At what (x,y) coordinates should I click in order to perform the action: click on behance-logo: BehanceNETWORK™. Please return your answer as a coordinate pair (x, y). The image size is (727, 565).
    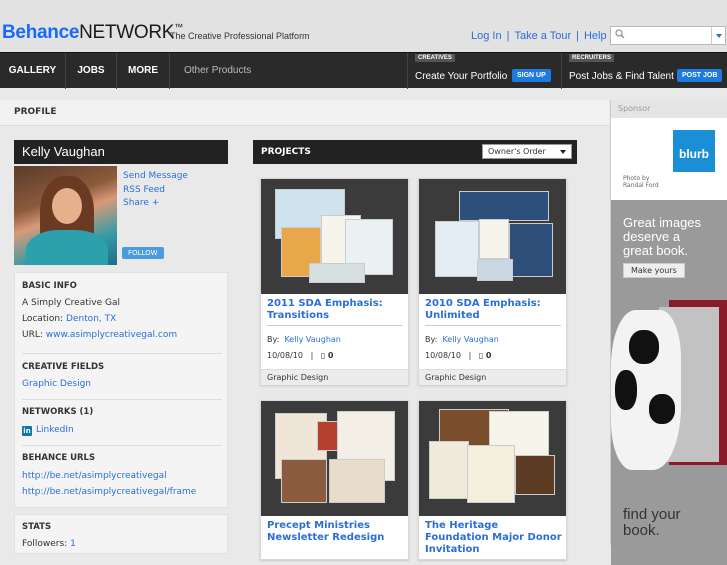
    Looking at the image, I should click on (92, 33).